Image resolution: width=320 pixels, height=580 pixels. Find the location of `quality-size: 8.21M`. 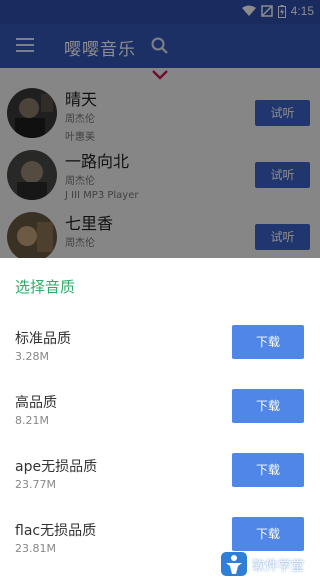

quality-size: 8.21M is located at coordinates (32, 420).